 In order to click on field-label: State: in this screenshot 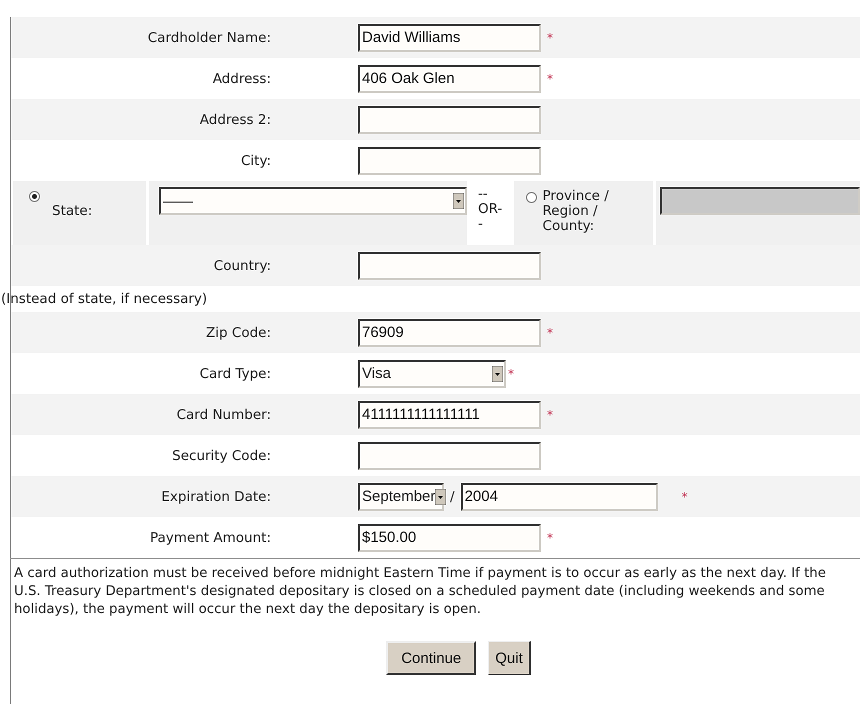, I will do `click(72, 212)`.